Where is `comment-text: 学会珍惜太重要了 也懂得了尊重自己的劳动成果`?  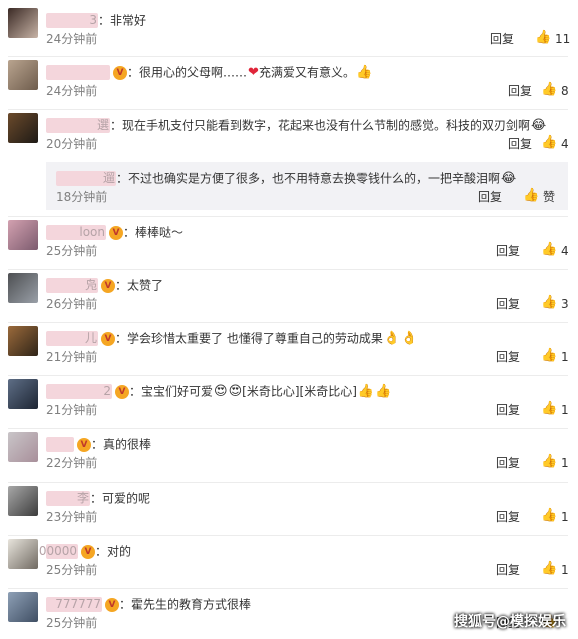 comment-text: 学会珍惜太重要了 也懂得了尊重自己的劳动成果 is located at coordinates (255, 338).